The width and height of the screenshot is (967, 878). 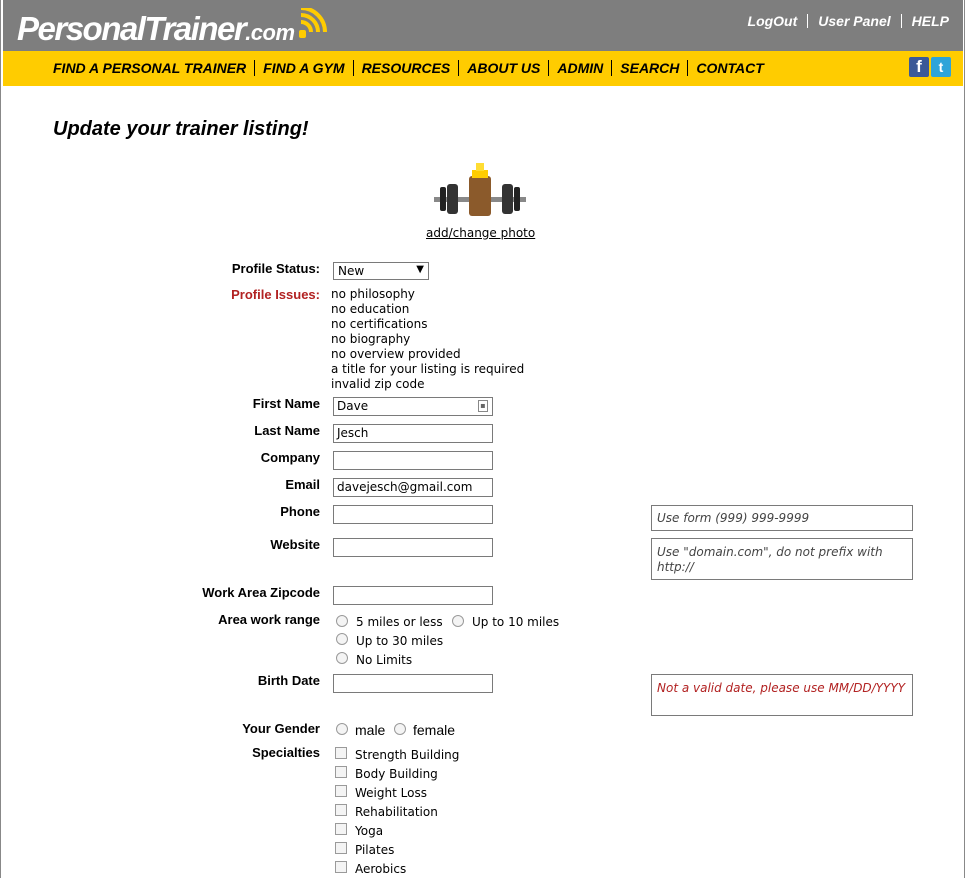 I want to click on birth-date-error: Not a valid date, please use MM/DD/YYYY, so click(x=782, y=695).